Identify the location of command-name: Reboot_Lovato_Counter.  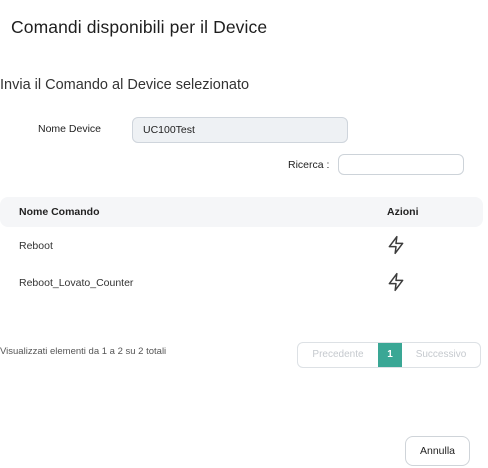
(76, 283).